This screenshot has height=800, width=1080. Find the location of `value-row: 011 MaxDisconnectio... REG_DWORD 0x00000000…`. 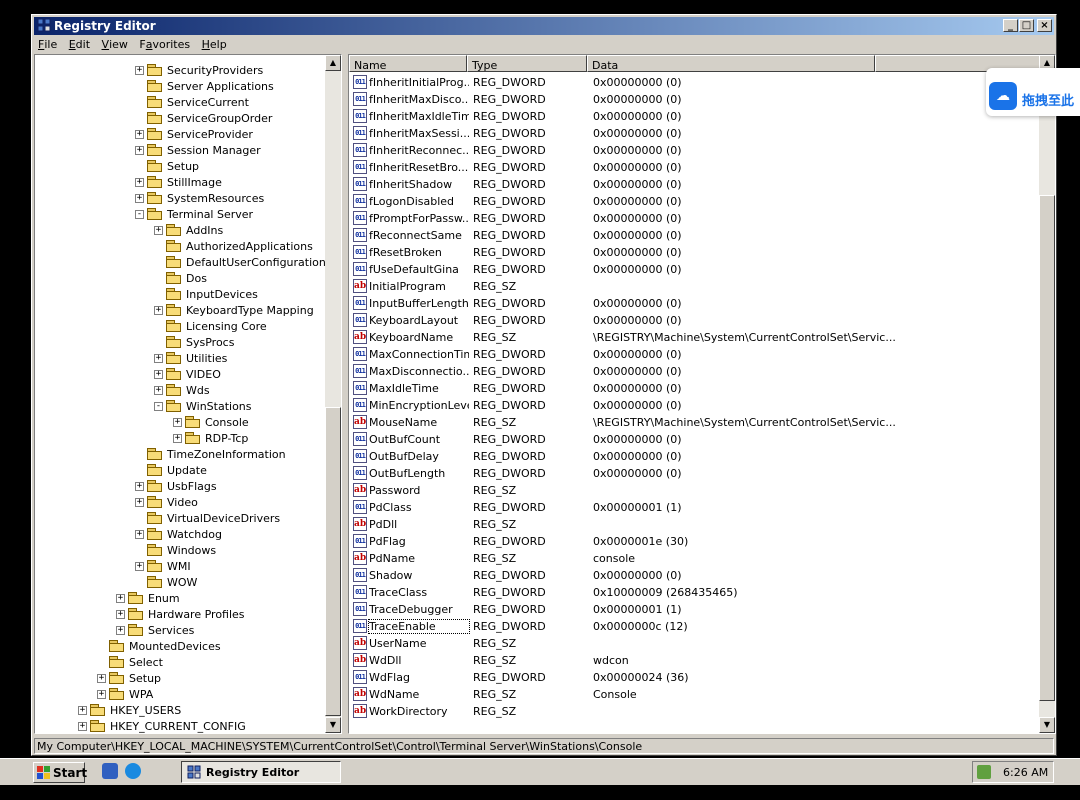

value-row: 011 MaxDisconnectio... REG_DWORD 0x00000000… is located at coordinates (683, 371).